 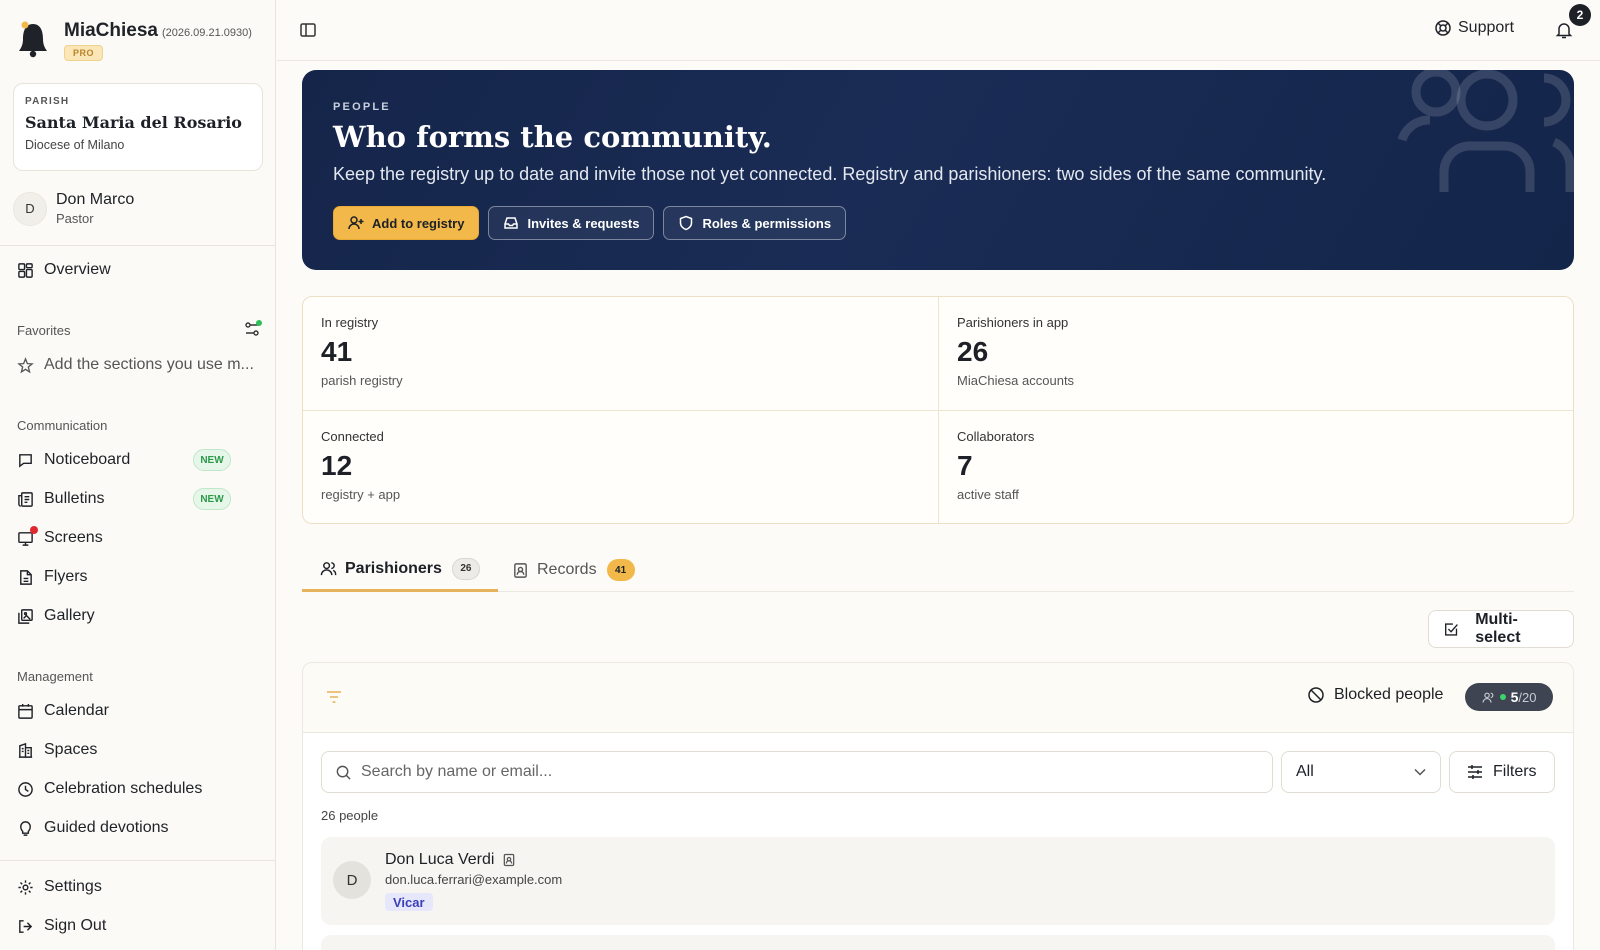 What do you see at coordinates (55, 676) in the screenshot?
I see `management-title: Management` at bounding box center [55, 676].